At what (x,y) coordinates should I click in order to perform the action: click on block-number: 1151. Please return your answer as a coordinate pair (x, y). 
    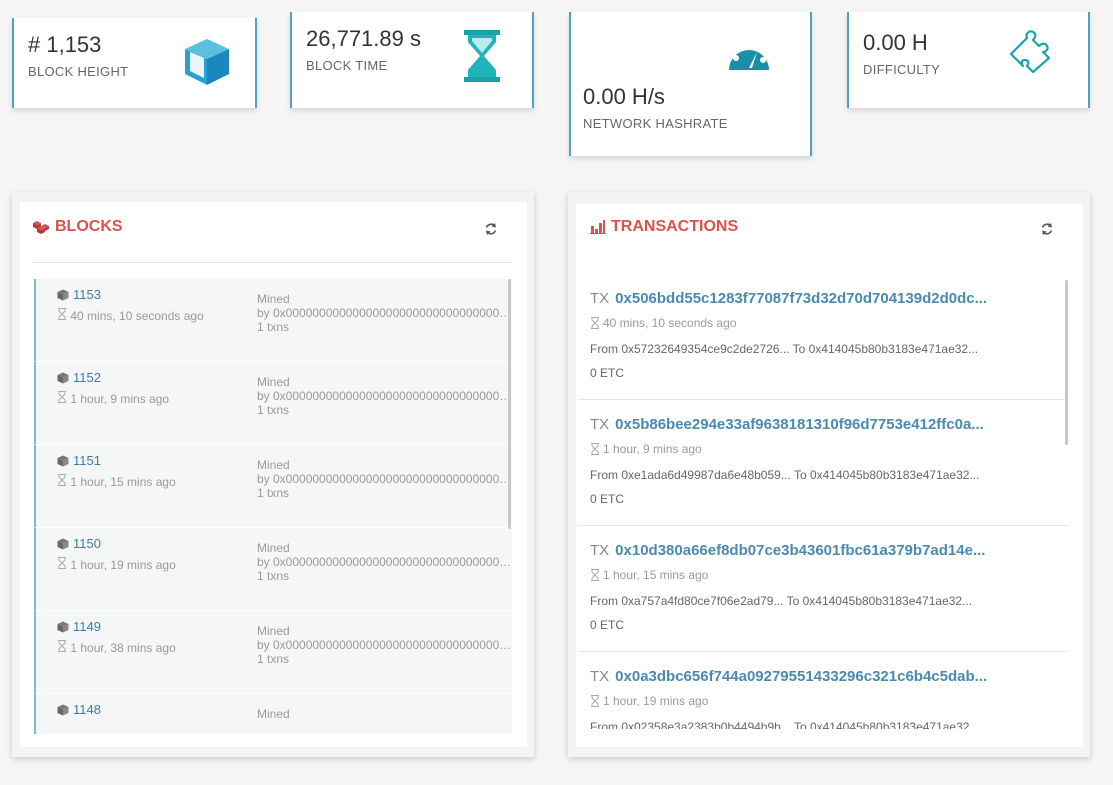
    Looking at the image, I should click on (87, 460).